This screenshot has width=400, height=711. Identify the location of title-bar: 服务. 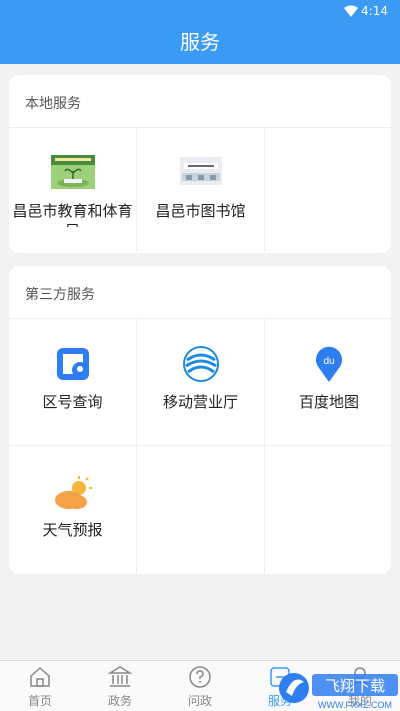
(200, 44).